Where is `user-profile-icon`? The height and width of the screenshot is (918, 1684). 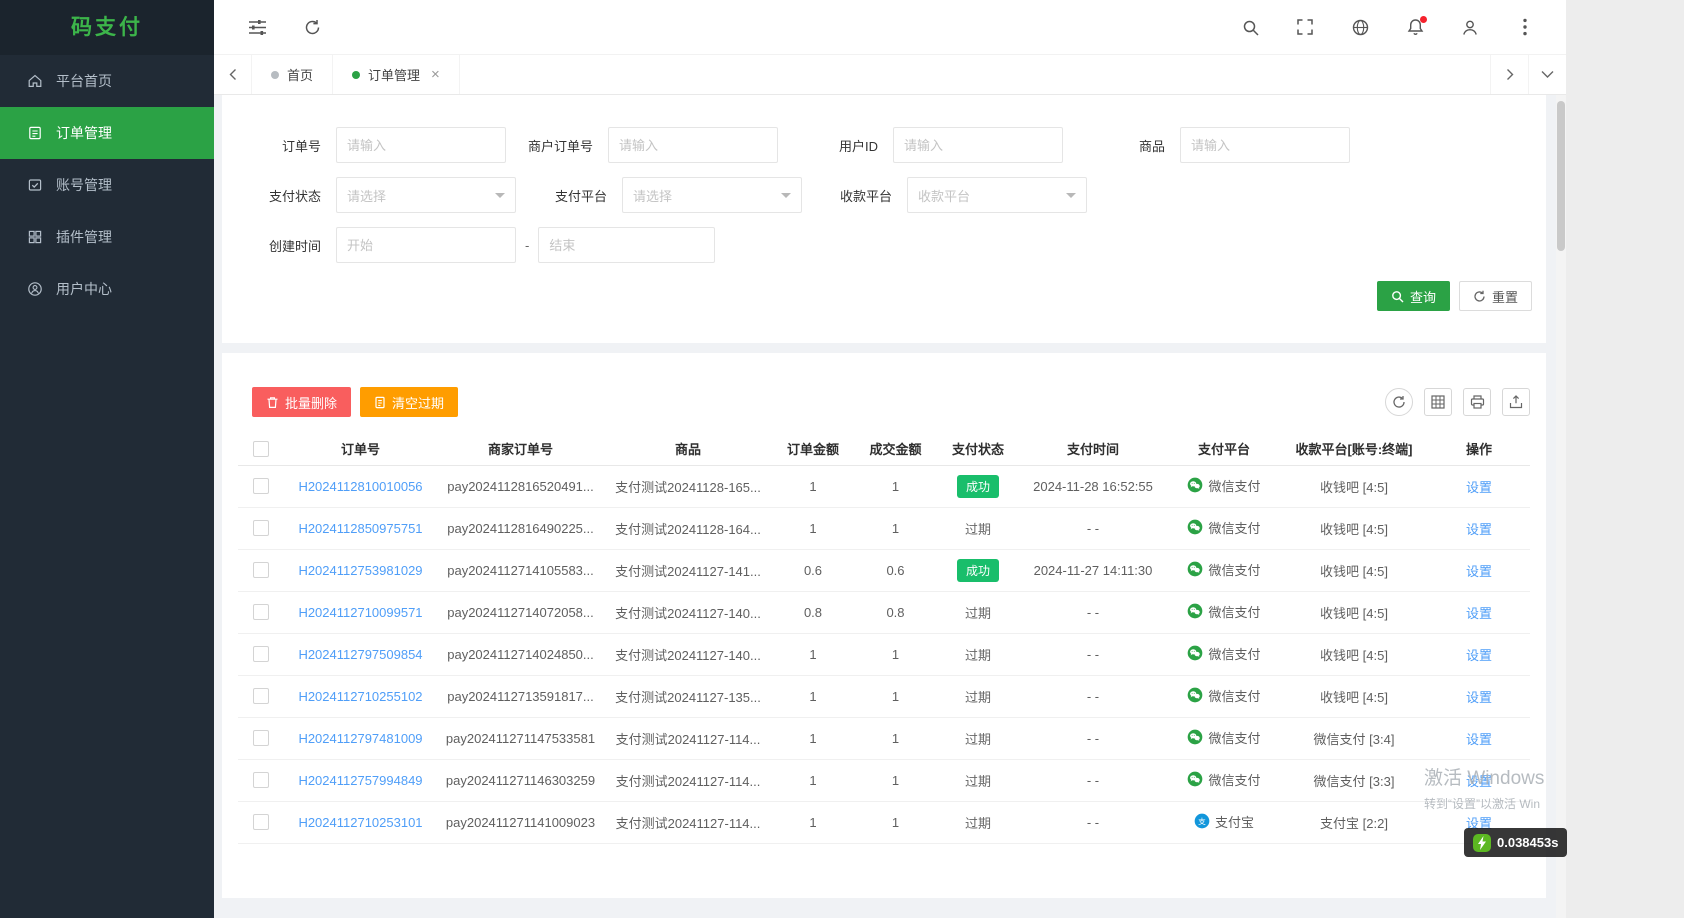
user-profile-icon is located at coordinates (1470, 27).